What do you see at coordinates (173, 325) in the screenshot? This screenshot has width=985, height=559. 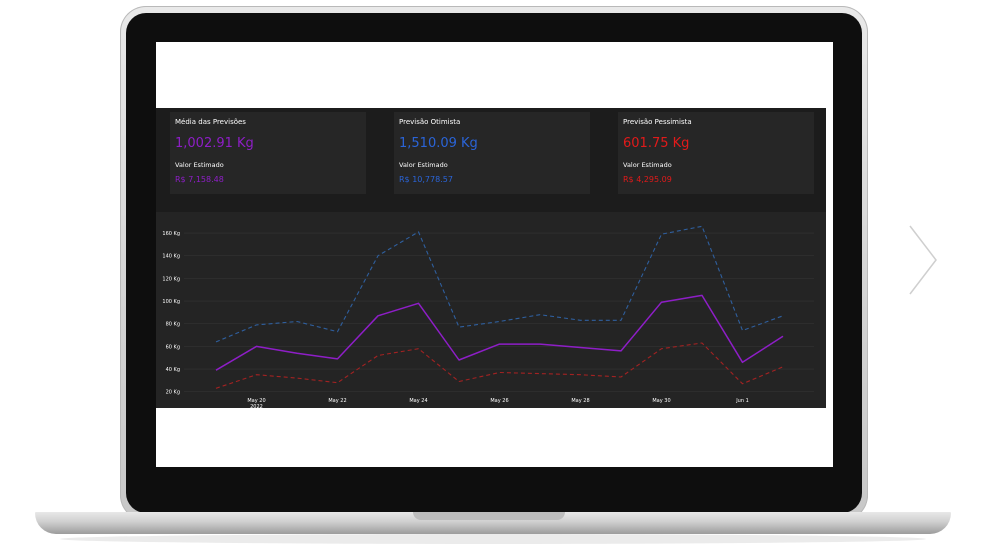 I see `y-tick-label: 80 Kg` at bounding box center [173, 325].